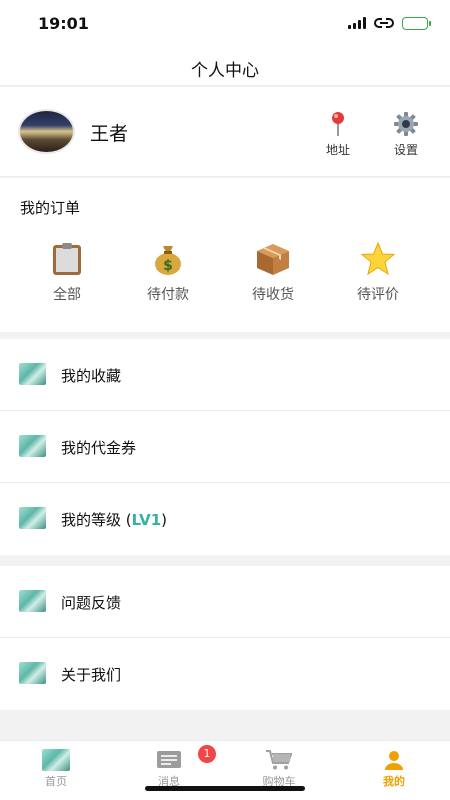 This screenshot has width=450, height=800. Describe the element at coordinates (338, 124) in the screenshot. I see `map-pin-icon` at that location.